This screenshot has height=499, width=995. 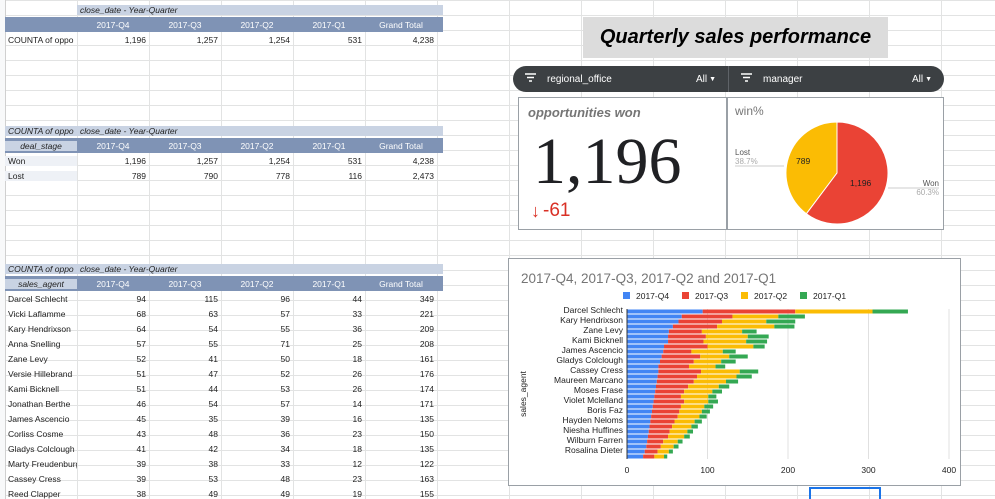 What do you see at coordinates (835, 163) in the screenshot?
I see `win-pie-chart: win% Lost 38.7% 789 1,196 Won 60.3%` at bounding box center [835, 163].